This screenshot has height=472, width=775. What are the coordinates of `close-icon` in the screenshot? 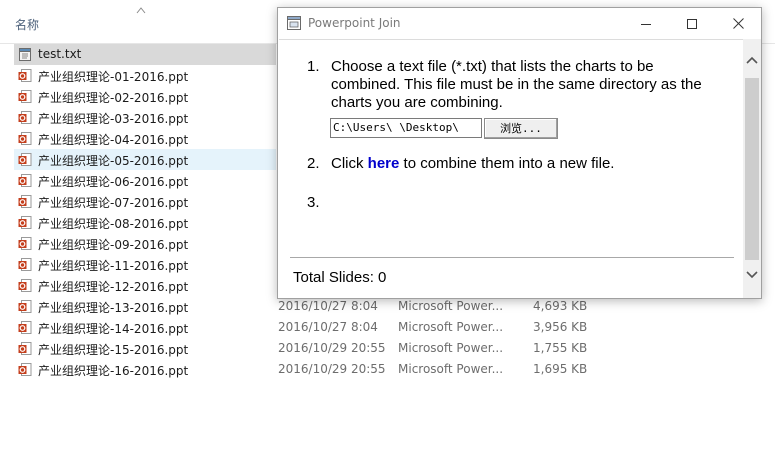 It's located at (738, 23).